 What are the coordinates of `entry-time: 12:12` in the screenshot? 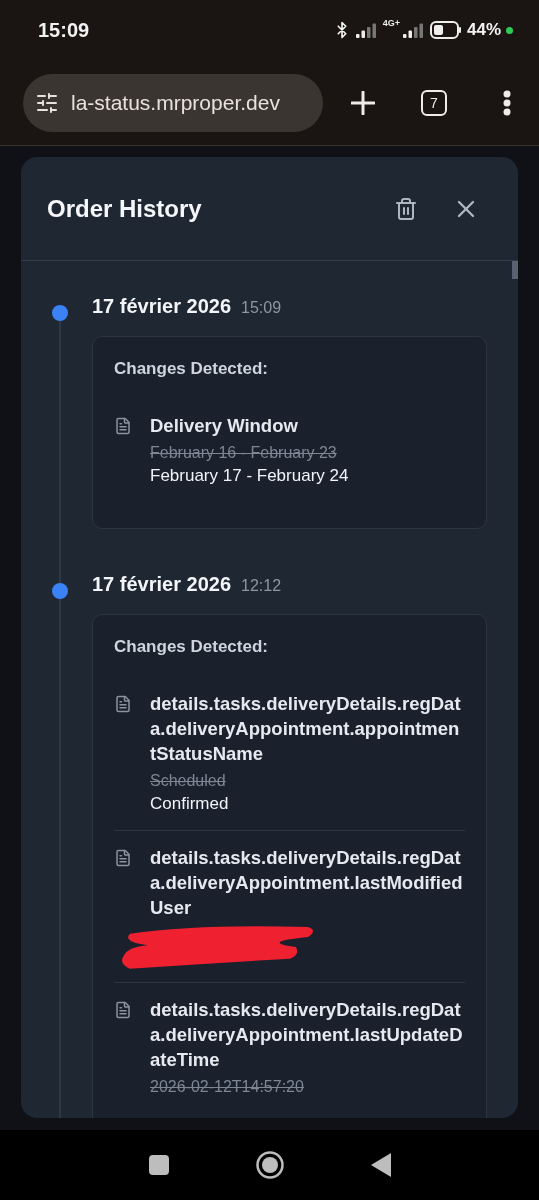 It's located at (261, 586).